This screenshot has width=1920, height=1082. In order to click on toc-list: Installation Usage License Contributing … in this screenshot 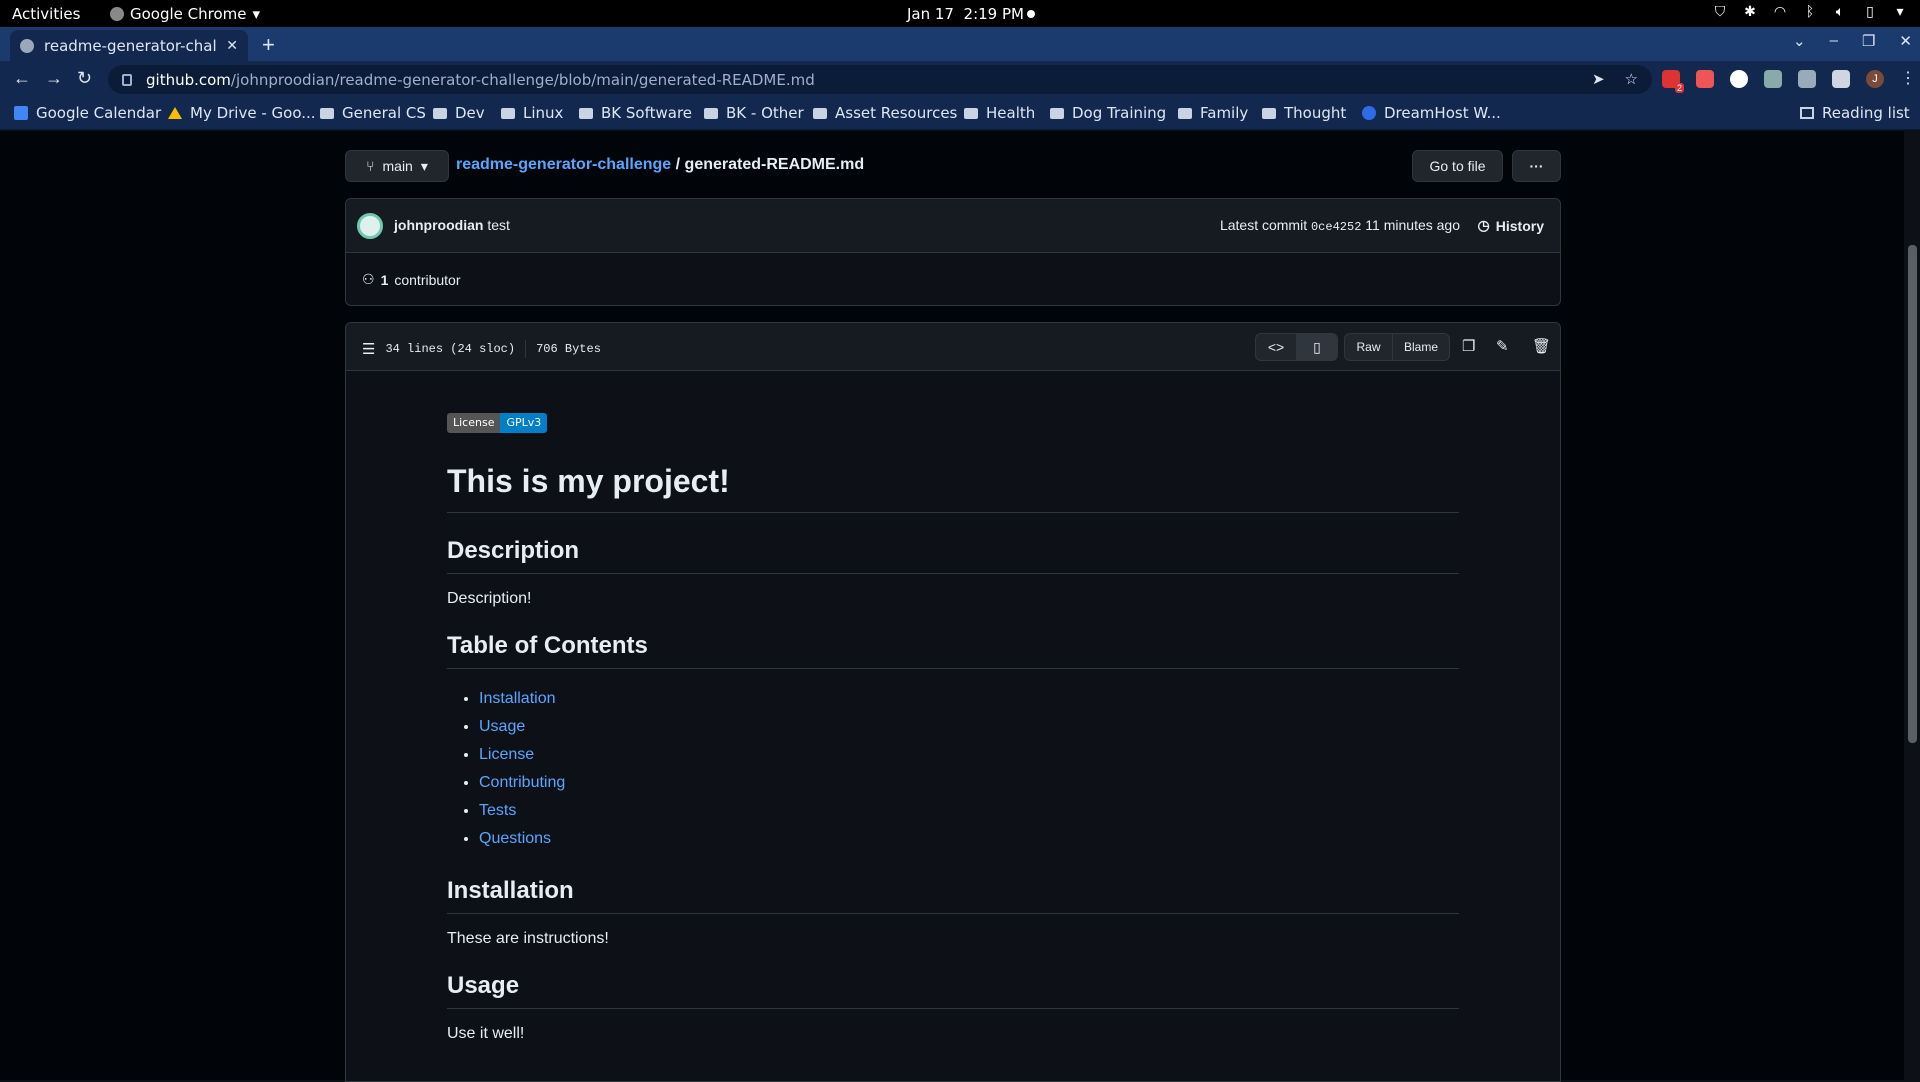, I will do `click(953, 769)`.